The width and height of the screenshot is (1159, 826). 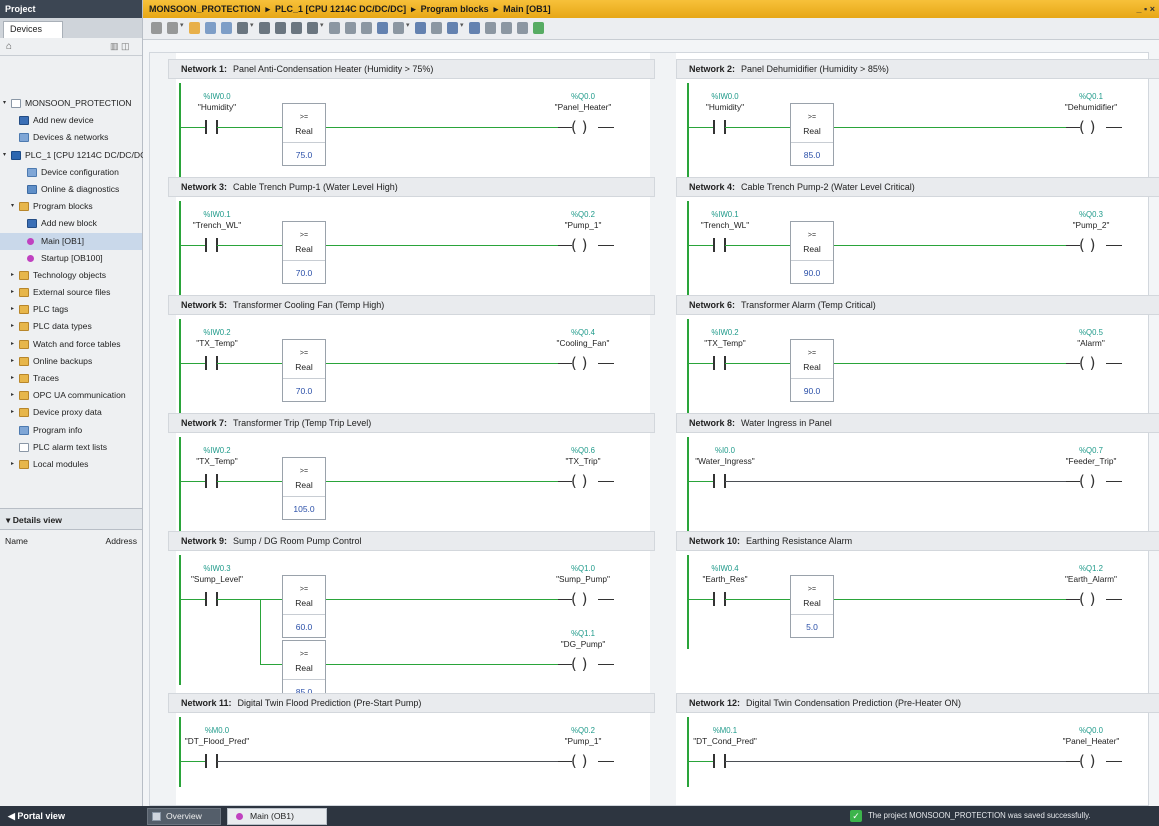 I want to click on network-header: Network 9: Sump / DG Room Pump Control, so click(x=411, y=541).